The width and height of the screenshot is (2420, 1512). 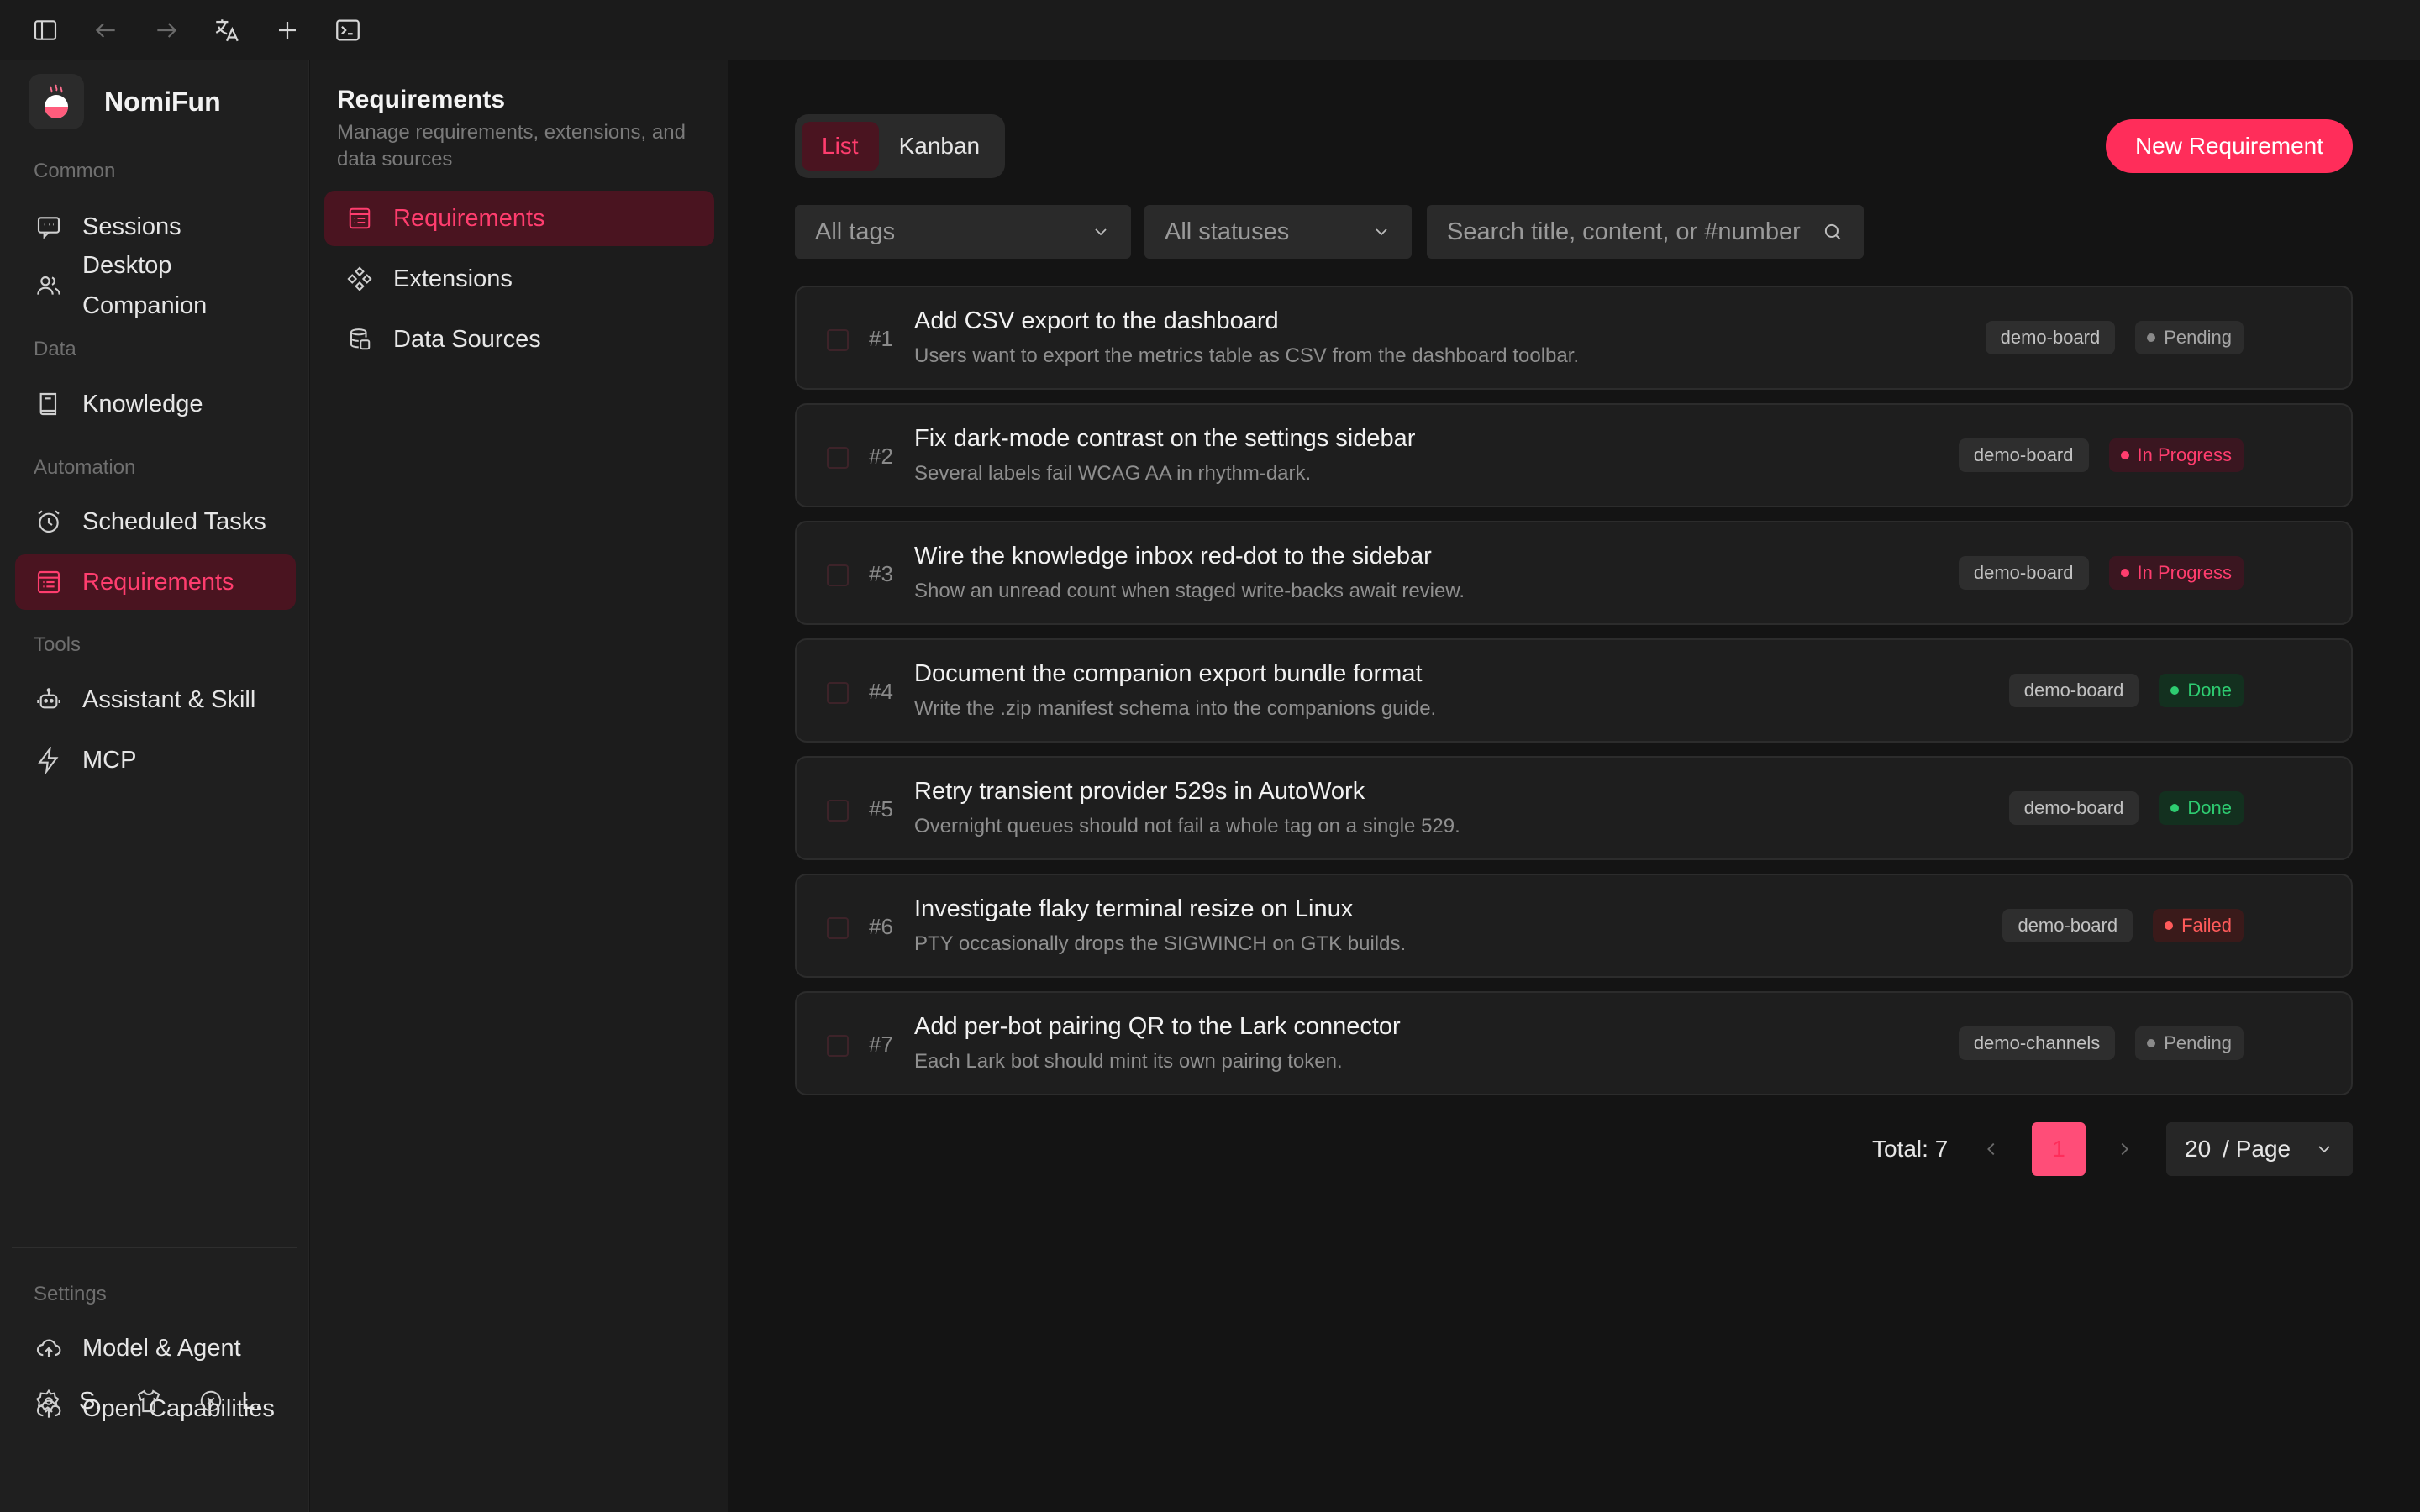 I want to click on status-label: Done, so click(x=2209, y=807).